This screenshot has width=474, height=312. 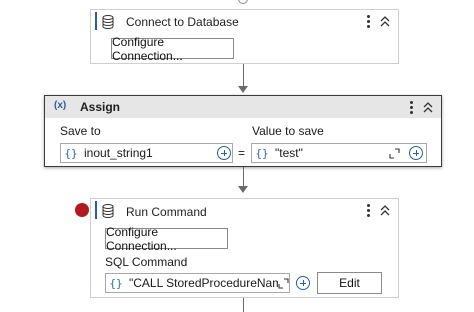 What do you see at coordinates (243, 2) in the screenshot?
I see `top-connector-dot` at bounding box center [243, 2].